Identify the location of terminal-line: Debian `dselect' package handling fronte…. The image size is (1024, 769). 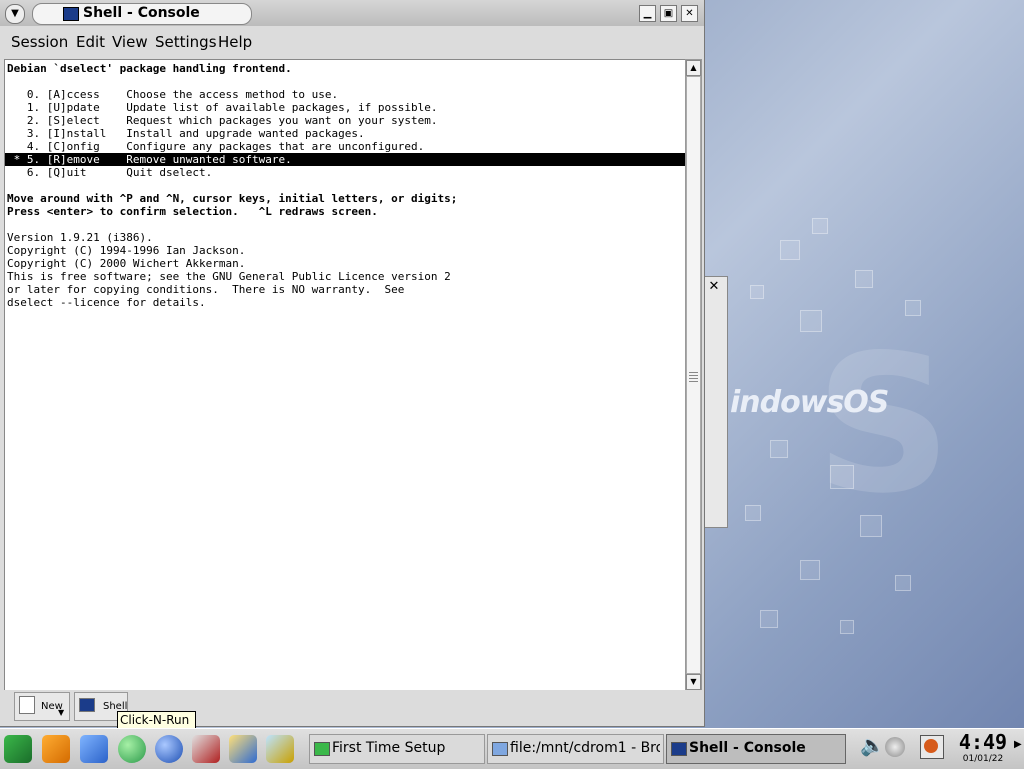
(149, 68).